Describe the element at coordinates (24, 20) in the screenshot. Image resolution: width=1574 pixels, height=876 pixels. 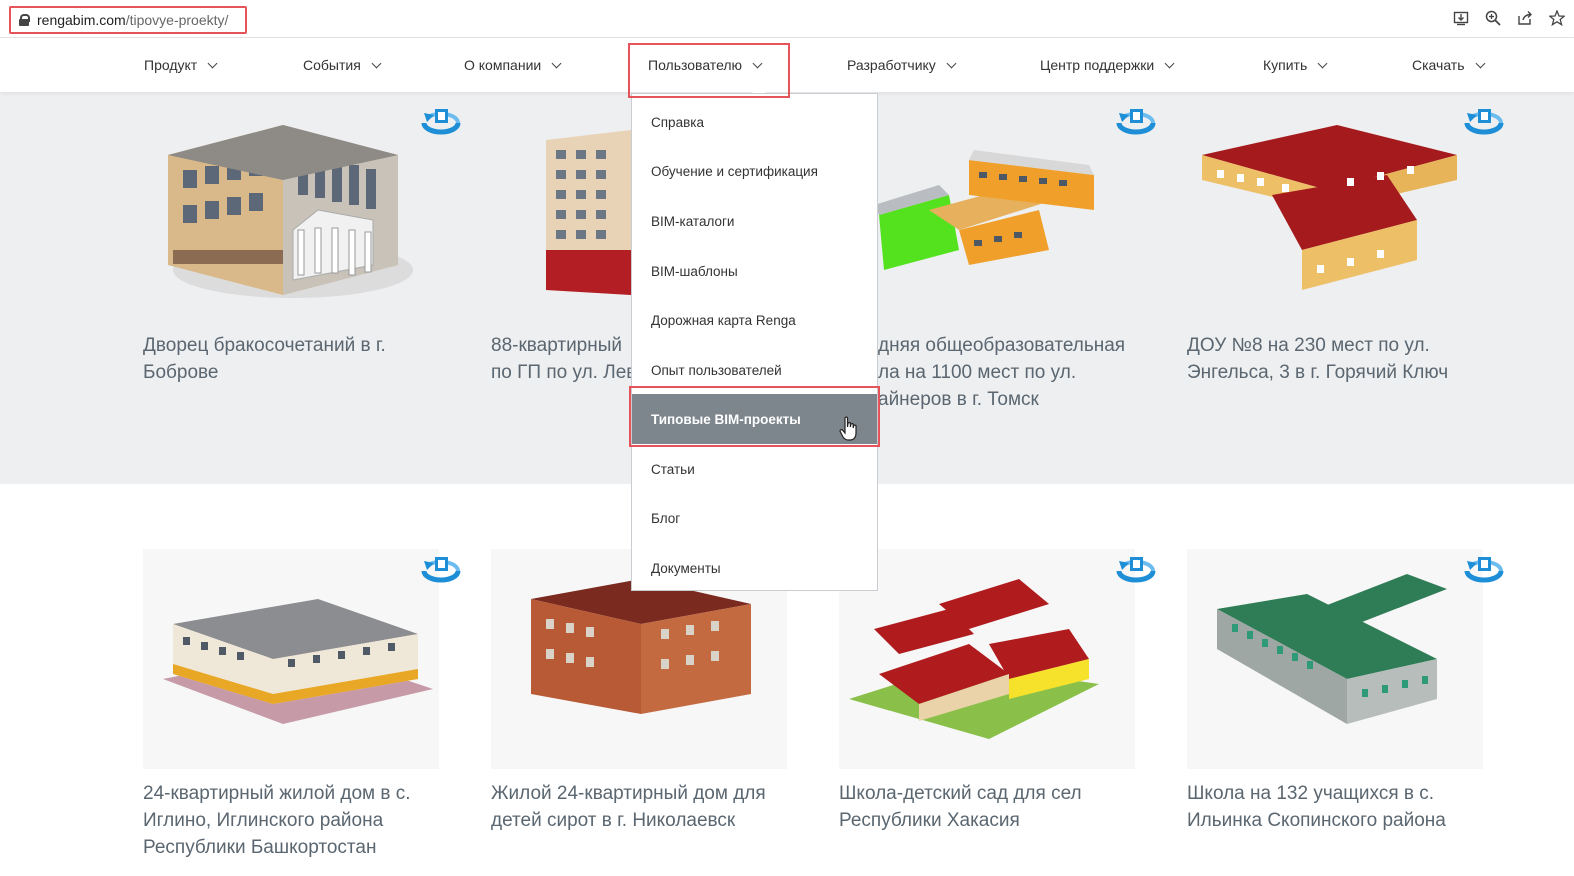
I see `lock-icon` at that location.